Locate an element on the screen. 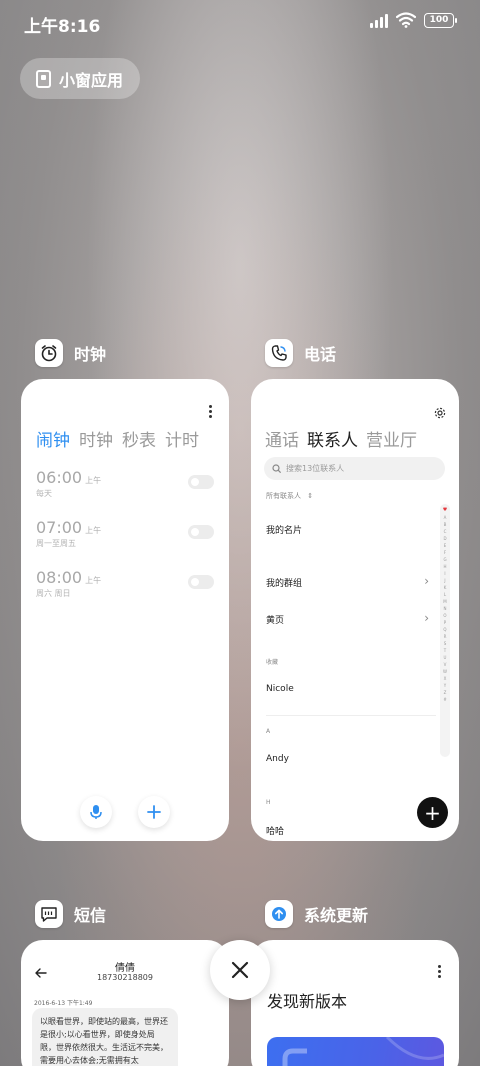 The image size is (480, 1066). update-app-header: 系统更新 is located at coordinates (316, 914).